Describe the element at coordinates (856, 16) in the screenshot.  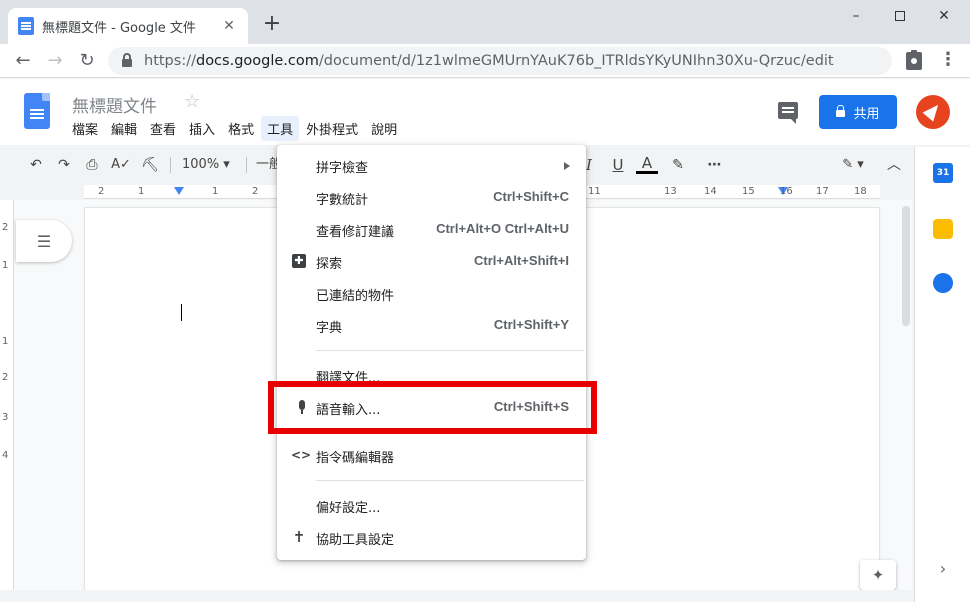
I see `window-minimize-button: –` at that location.